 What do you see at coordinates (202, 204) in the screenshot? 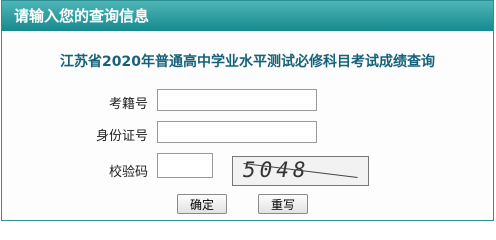
I see `submit-button: 确定` at bounding box center [202, 204].